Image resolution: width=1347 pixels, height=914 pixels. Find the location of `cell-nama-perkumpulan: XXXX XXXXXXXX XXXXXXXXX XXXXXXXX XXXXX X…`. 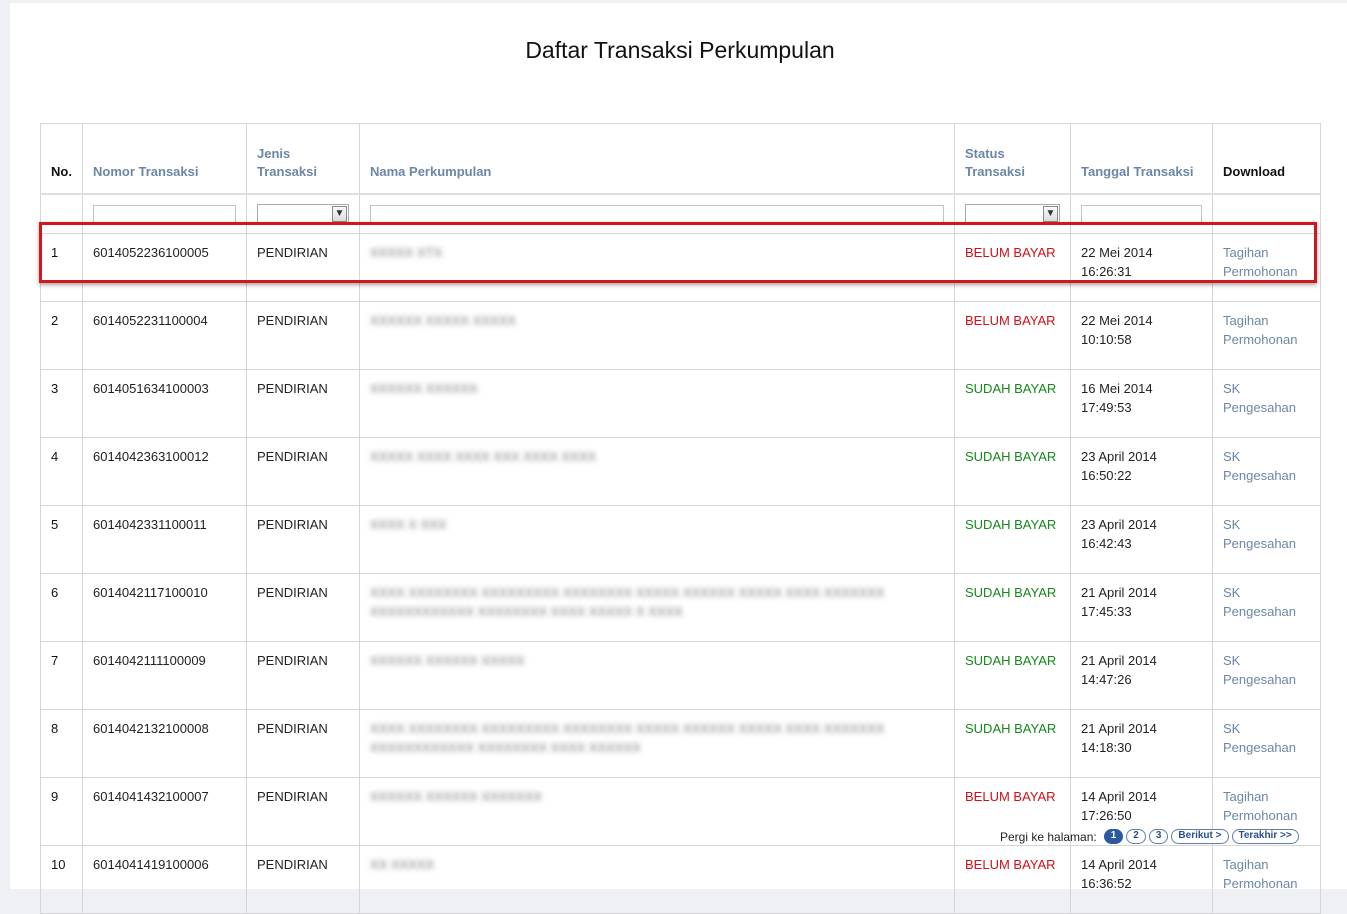

cell-nama-perkumpulan: XXXX XXXXXXXX XXXXXXXXX XXXXXXXX XXXXX X… is located at coordinates (657, 607).